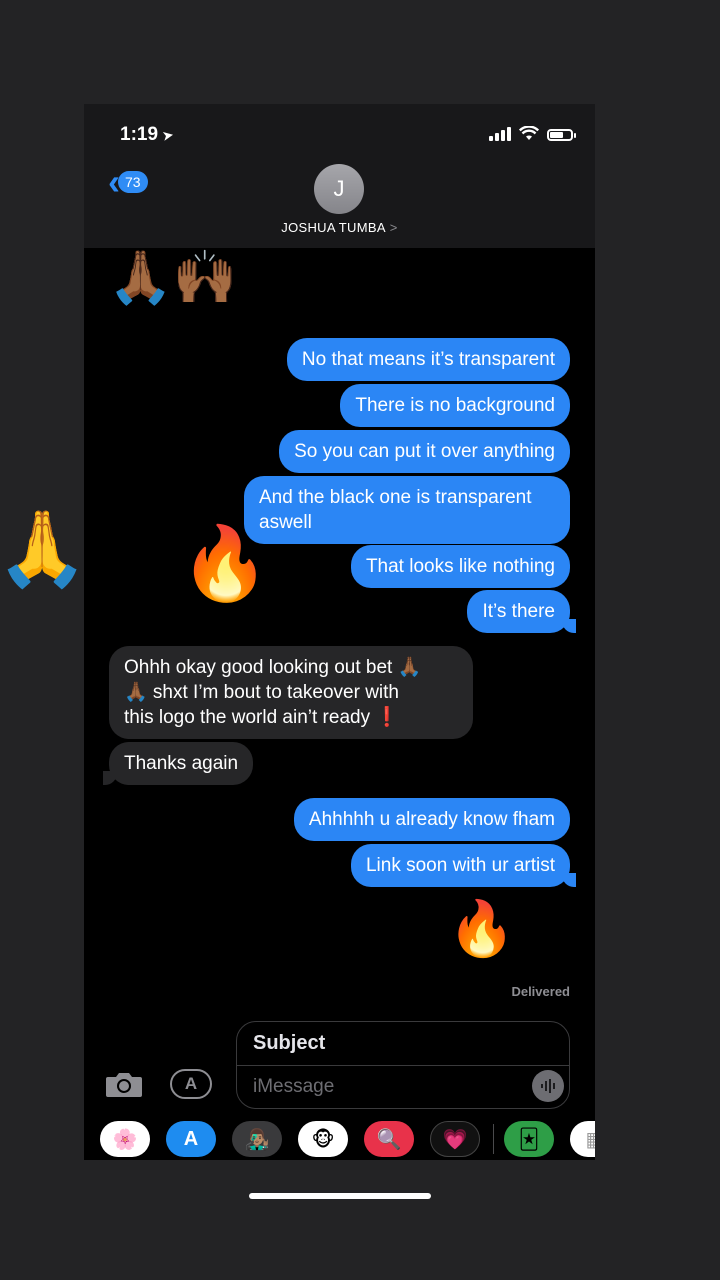 The width and height of the screenshot is (720, 1280). I want to click on outgoing-message: There is no background, so click(455, 405).